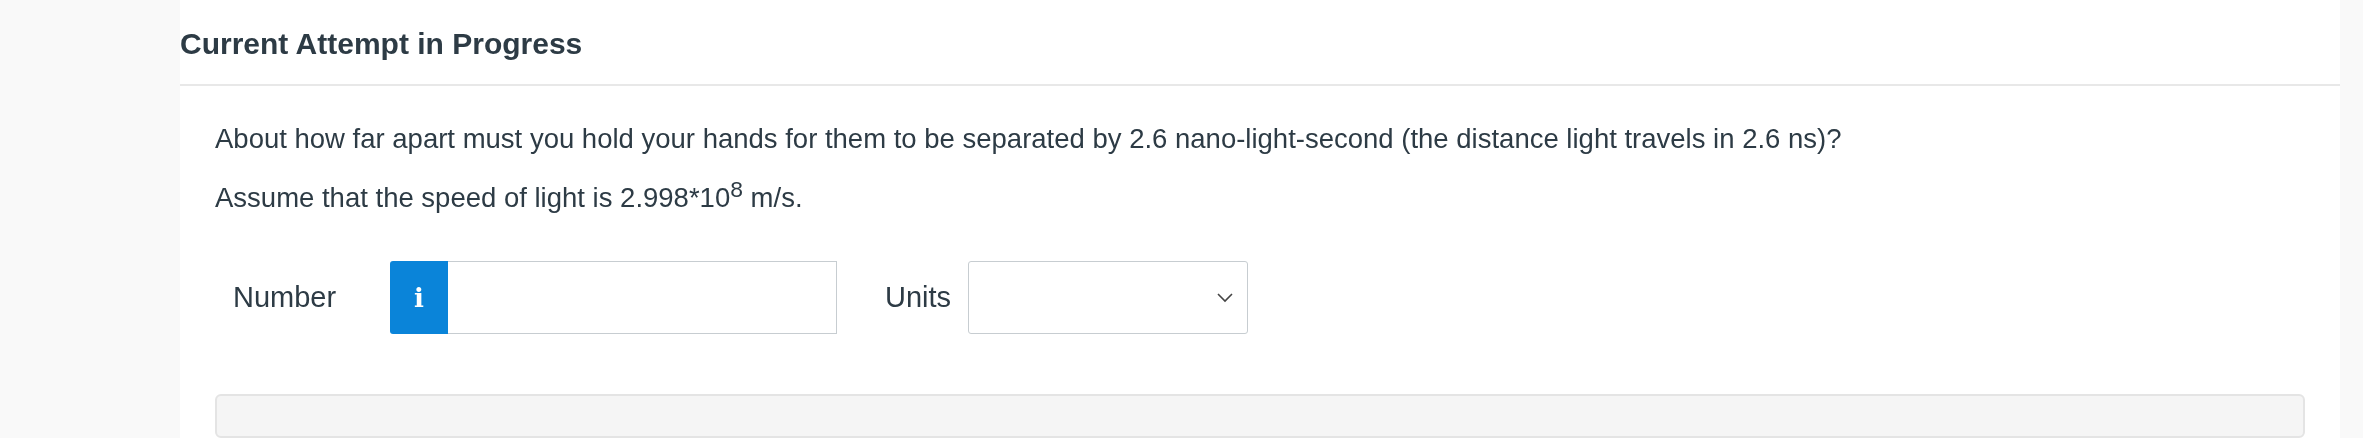 The image size is (2363, 438). What do you see at coordinates (642, 297) in the screenshot?
I see `number-input-field` at bounding box center [642, 297].